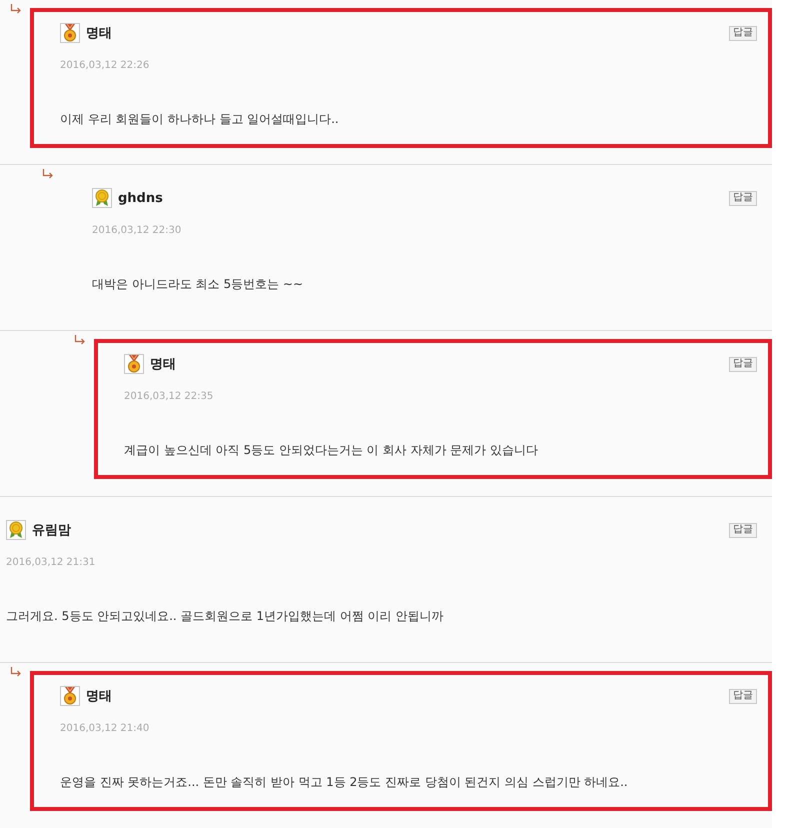 The width and height of the screenshot is (790, 828). Describe the element at coordinates (200, 119) in the screenshot. I see `comment-text: 이제 우리 회원들이 하나하나 들고 일어설때입니다..` at that location.